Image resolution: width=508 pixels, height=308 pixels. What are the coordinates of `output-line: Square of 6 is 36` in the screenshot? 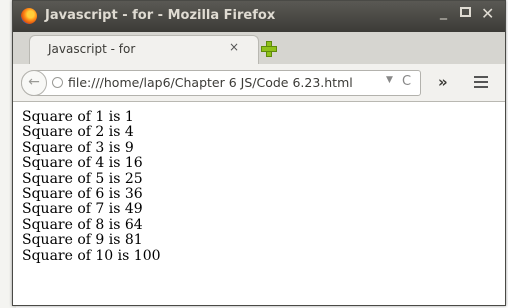 It's located at (82, 194).